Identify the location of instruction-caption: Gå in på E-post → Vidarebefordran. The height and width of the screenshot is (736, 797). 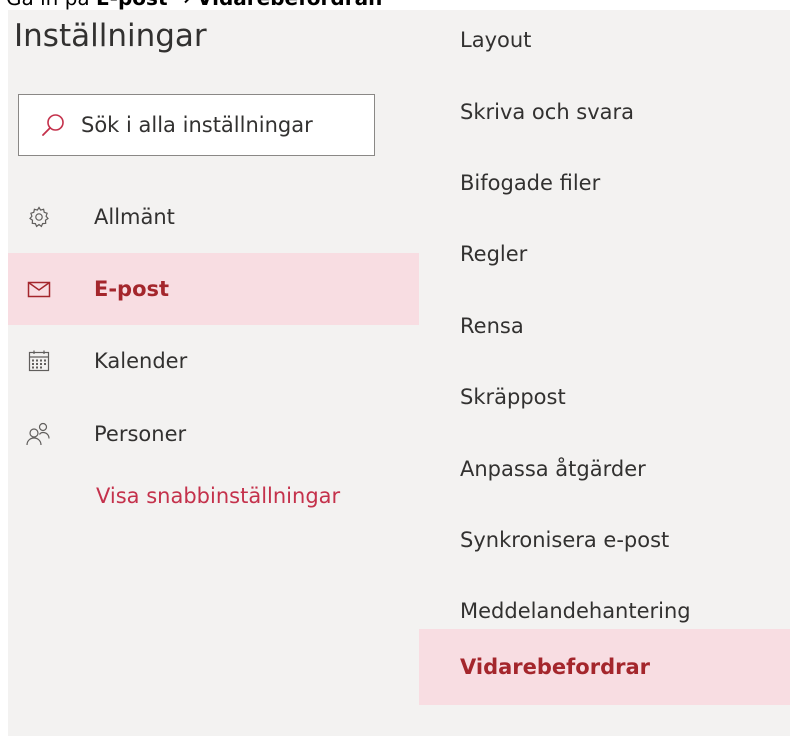
(194, 5).